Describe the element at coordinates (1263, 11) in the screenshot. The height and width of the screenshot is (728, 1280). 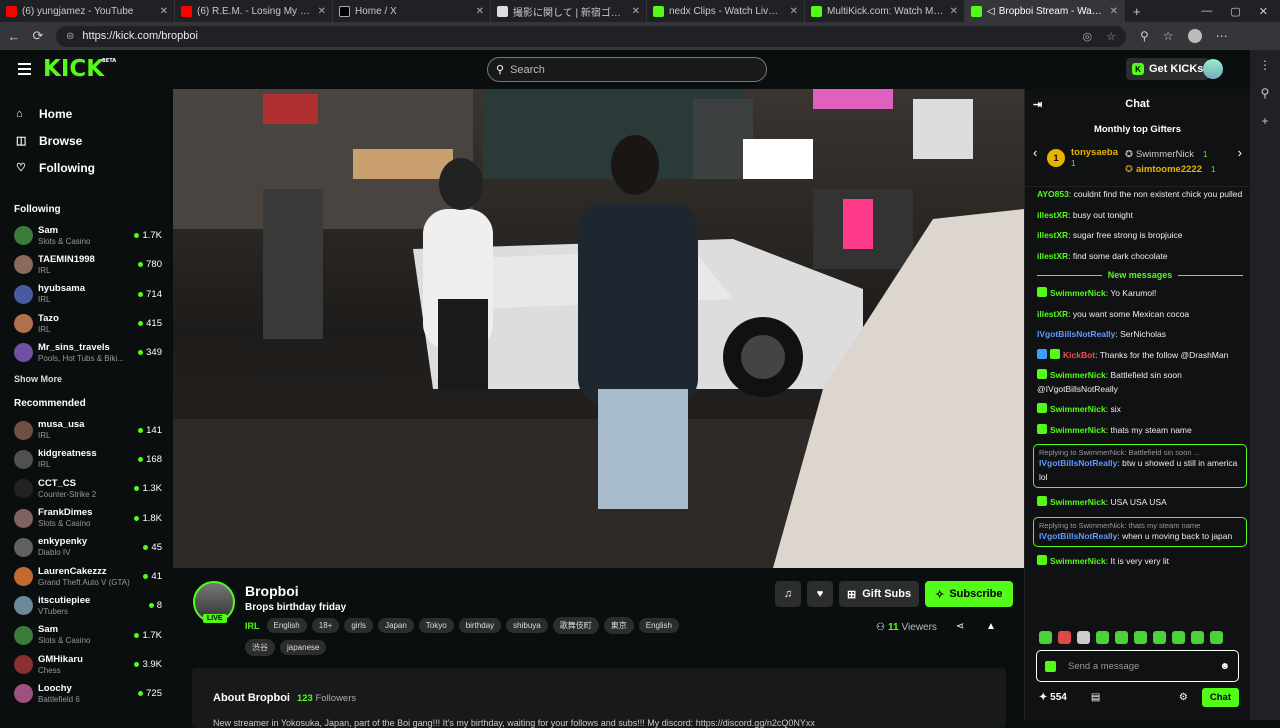
I see `close-window-icon: ✕` at that location.